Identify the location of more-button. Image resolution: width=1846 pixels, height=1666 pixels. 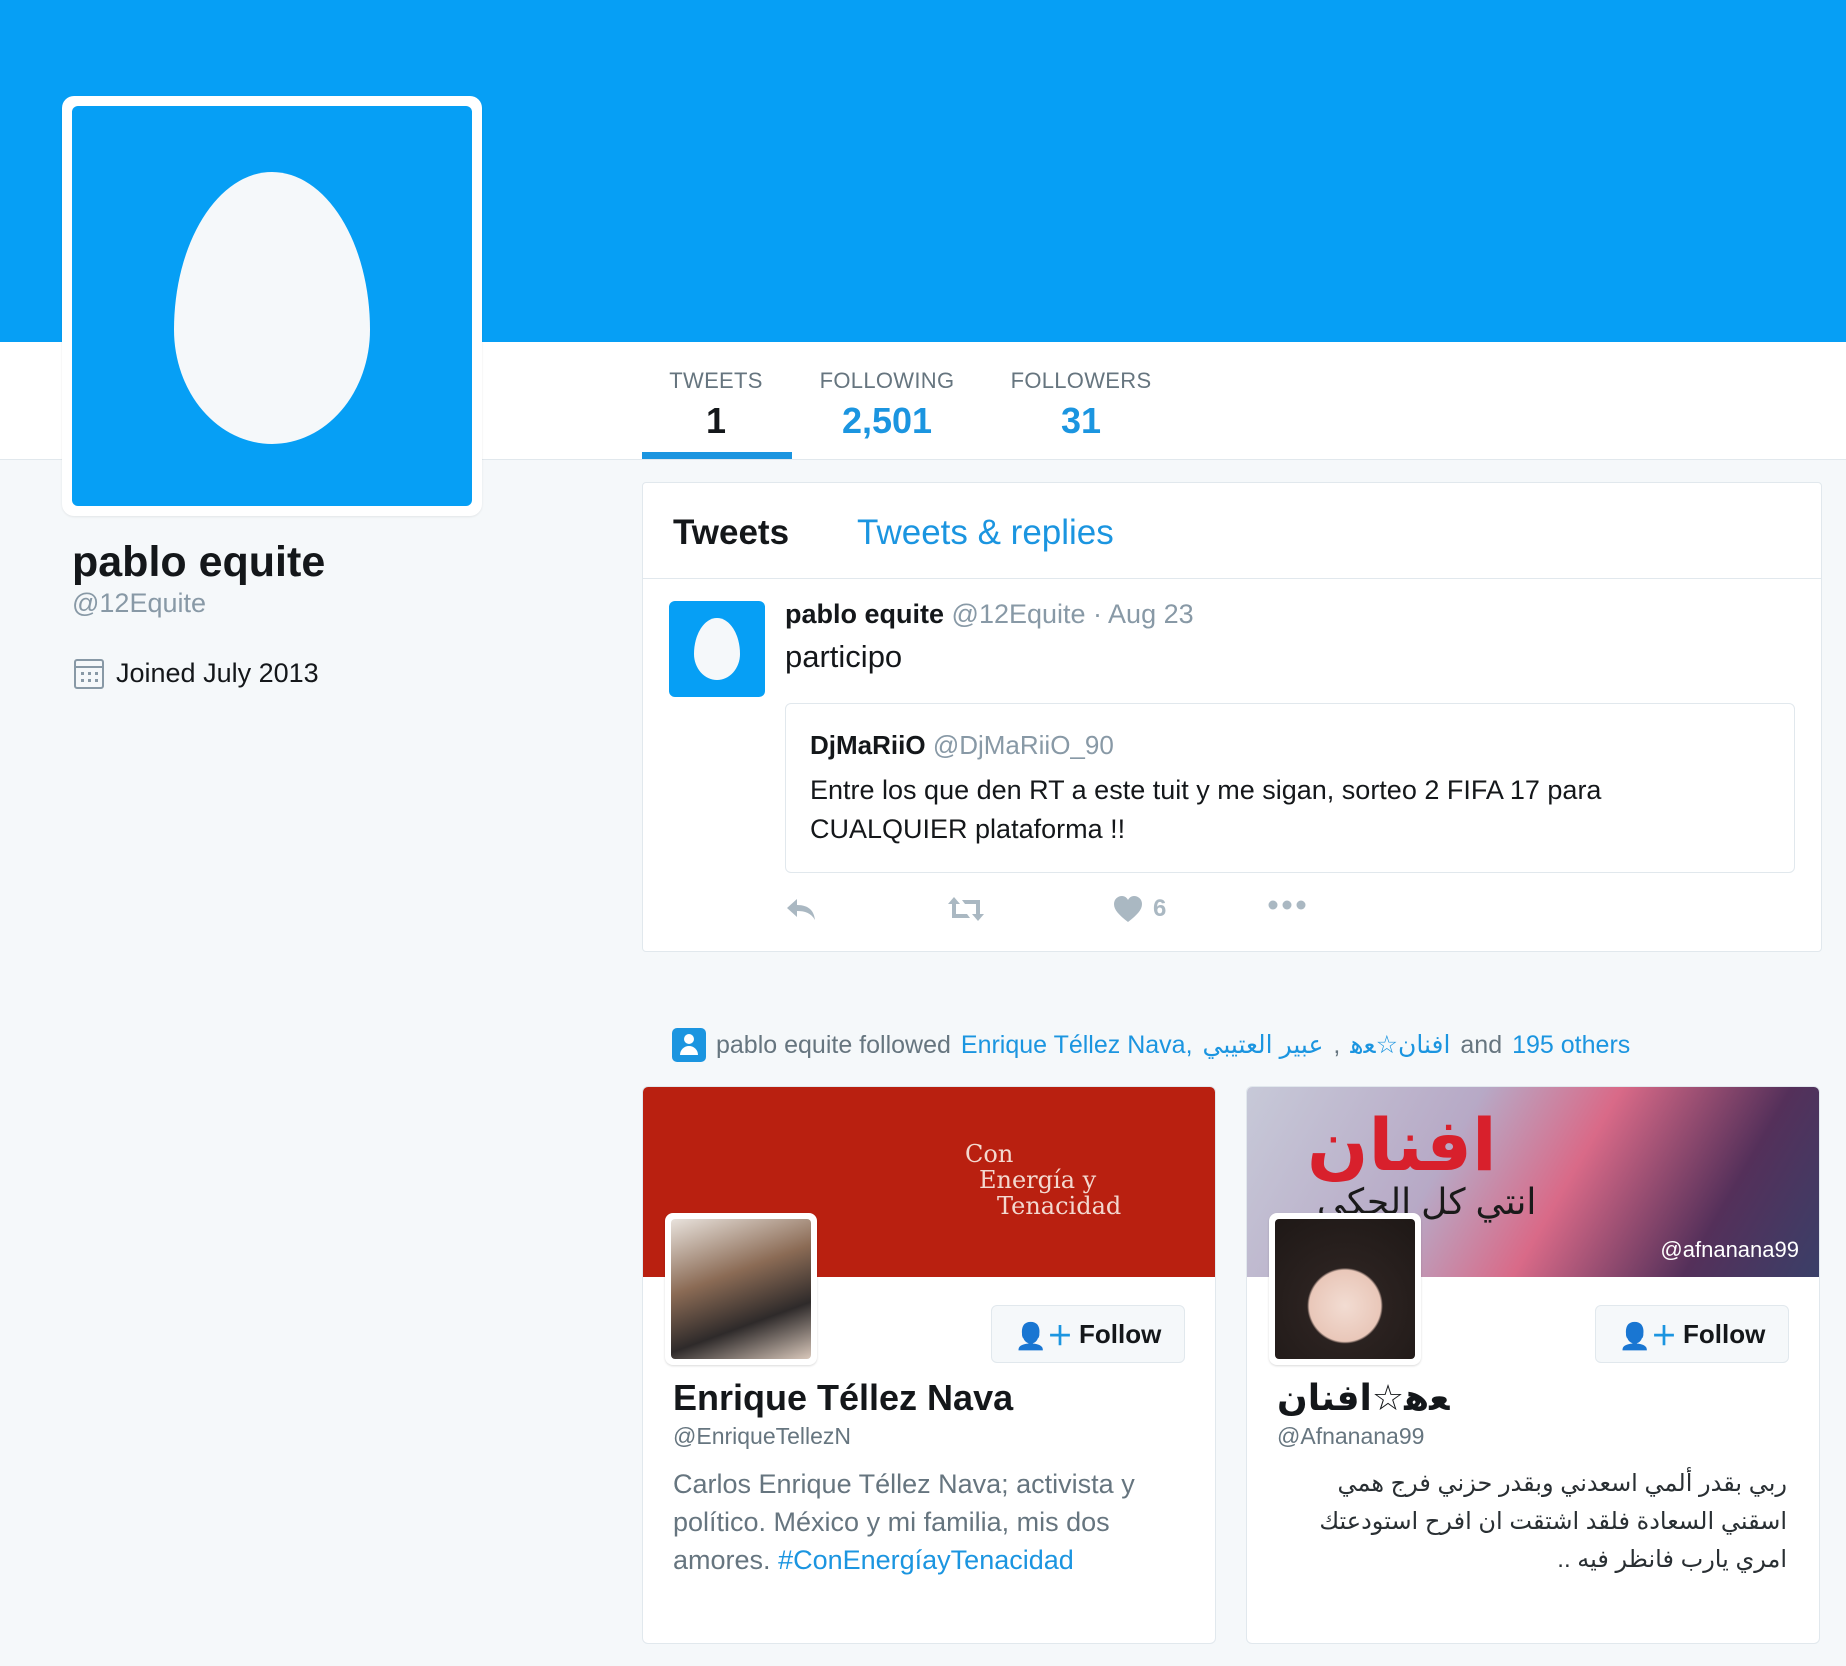
(1287, 905).